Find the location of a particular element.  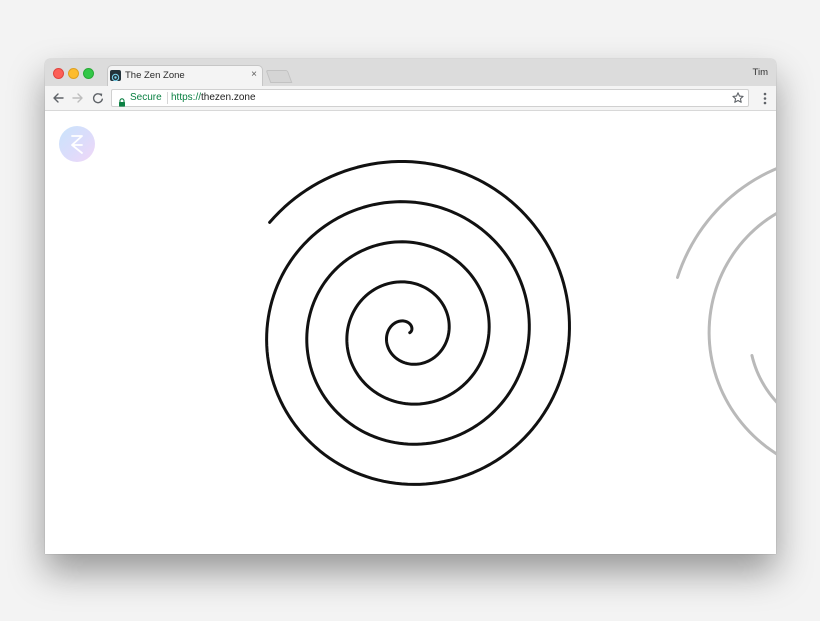

address-bar: Secure https://thezen.zone is located at coordinates (430, 98).